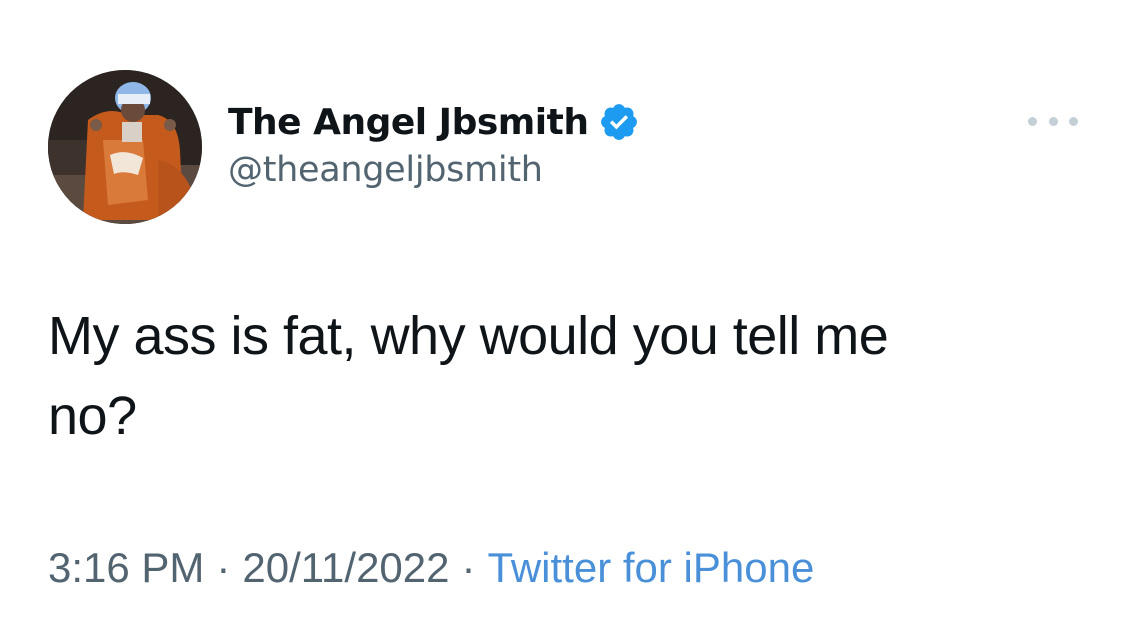 This screenshot has height=628, width=1125. I want to click on avatar-photo, so click(125, 147).